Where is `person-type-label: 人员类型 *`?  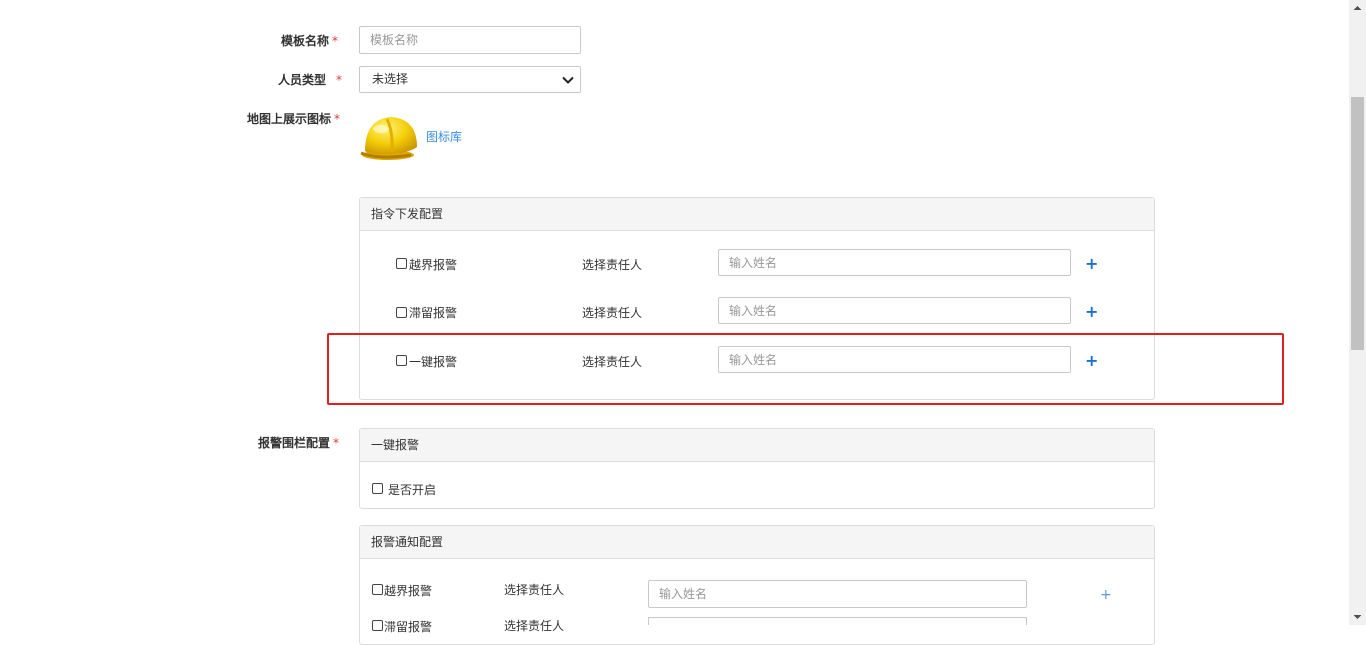 person-type-label: 人员类型 * is located at coordinates (310, 80).